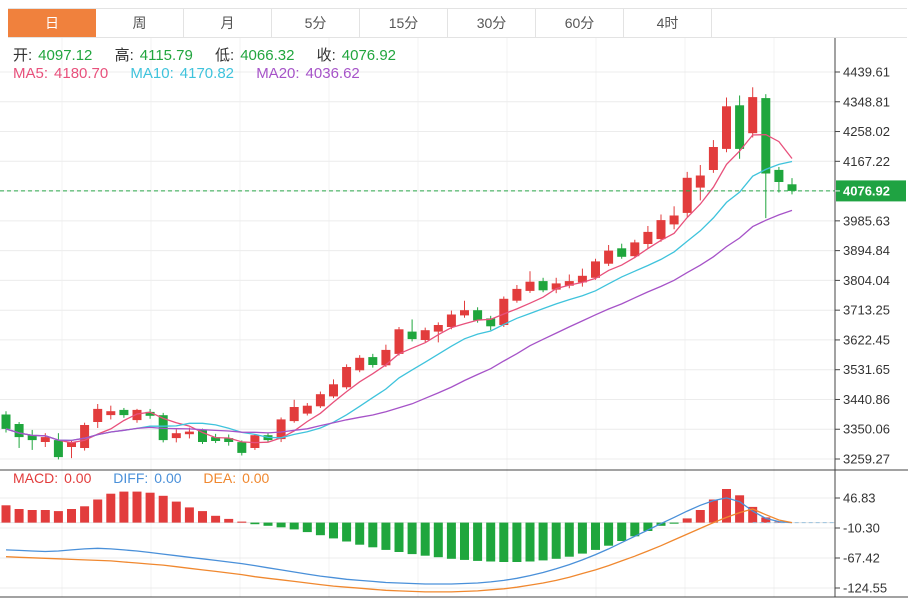 This screenshot has width=908, height=601. What do you see at coordinates (866, 190) in the screenshot?
I see `svg-text: 4076.92` at bounding box center [866, 190].